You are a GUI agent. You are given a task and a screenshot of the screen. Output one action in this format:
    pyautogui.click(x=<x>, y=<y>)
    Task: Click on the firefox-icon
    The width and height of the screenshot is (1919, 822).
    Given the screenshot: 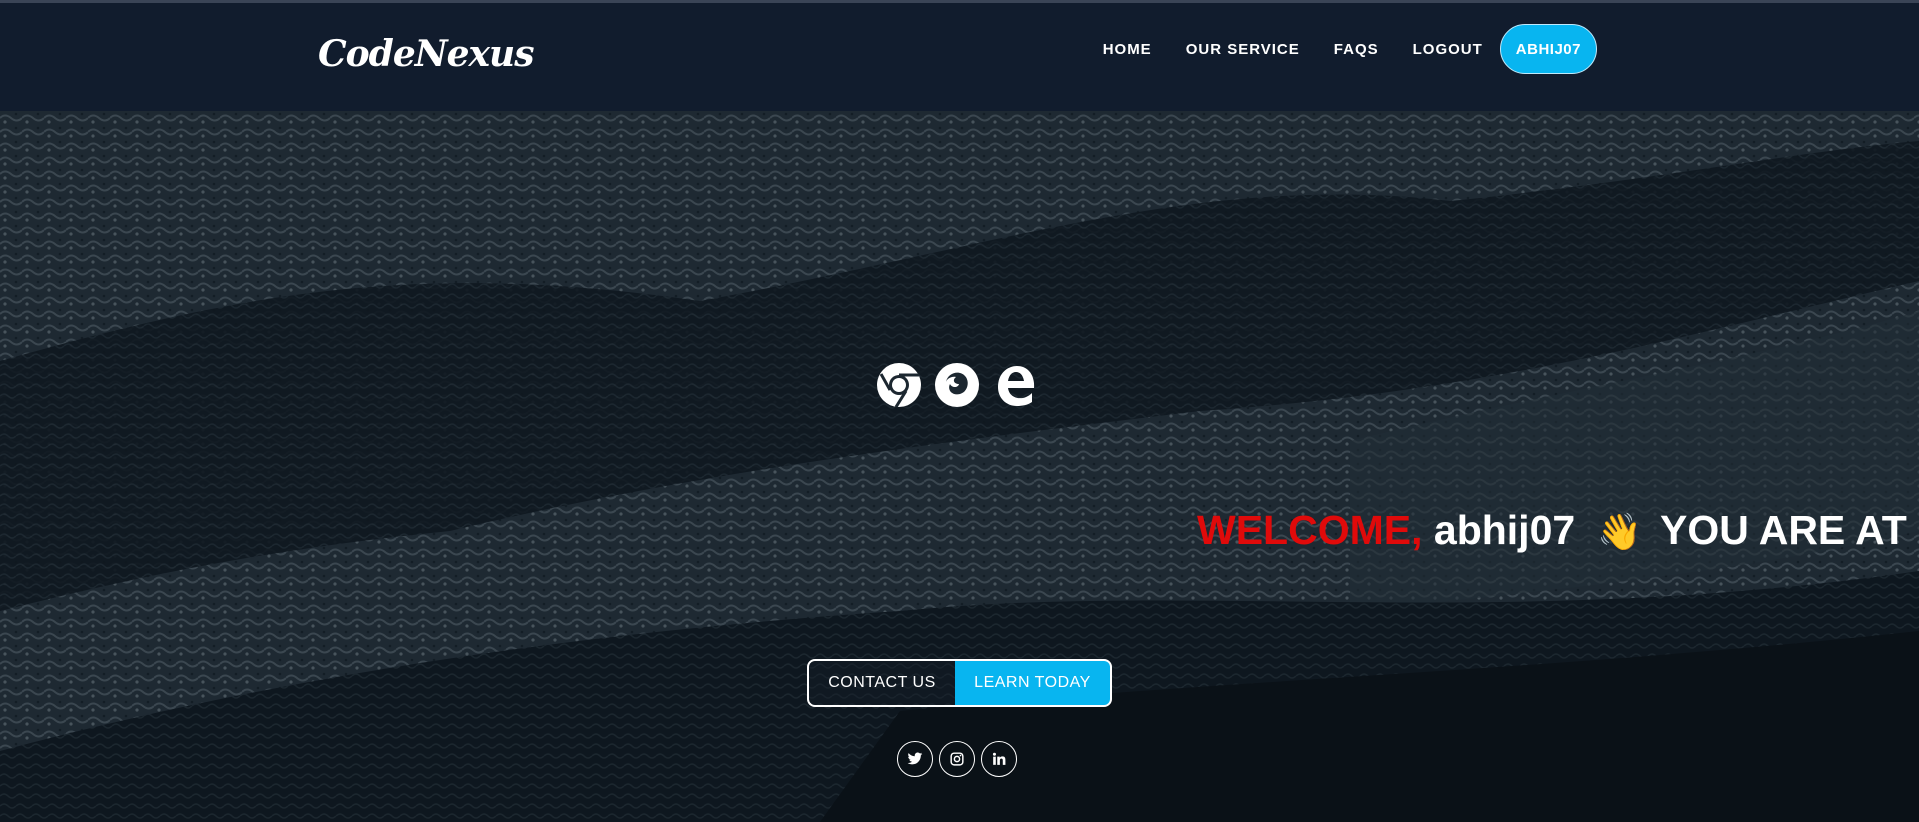 What is the action you would take?
    pyautogui.click(x=957, y=385)
    